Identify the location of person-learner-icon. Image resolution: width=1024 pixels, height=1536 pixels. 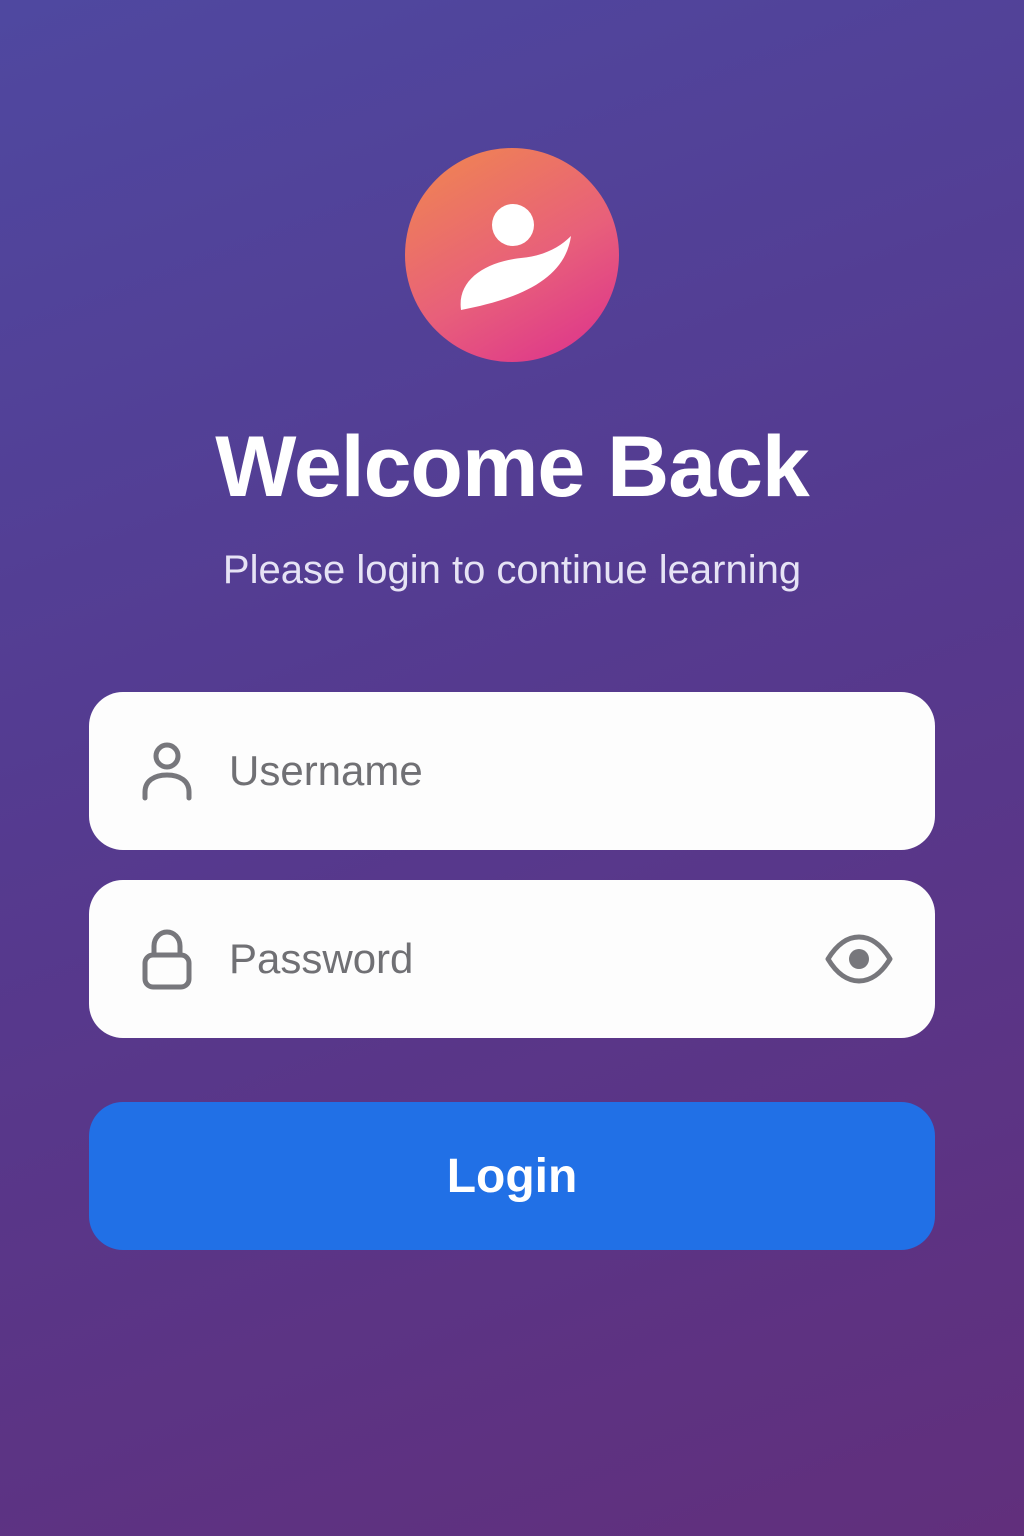
(515, 257).